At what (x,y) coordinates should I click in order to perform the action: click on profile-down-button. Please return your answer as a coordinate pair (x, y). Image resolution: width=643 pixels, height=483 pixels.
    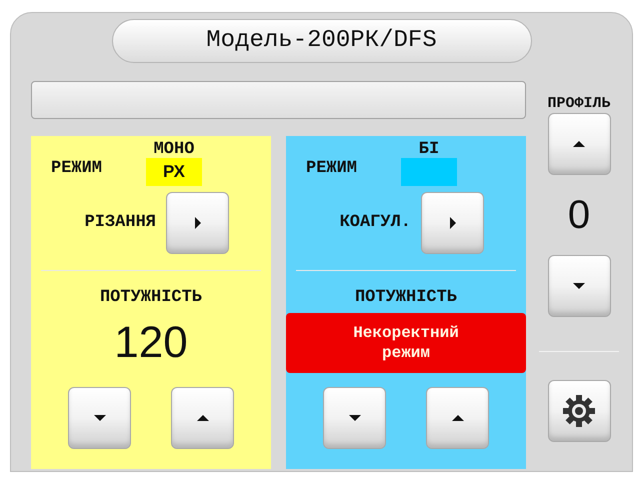
    Looking at the image, I should click on (579, 286).